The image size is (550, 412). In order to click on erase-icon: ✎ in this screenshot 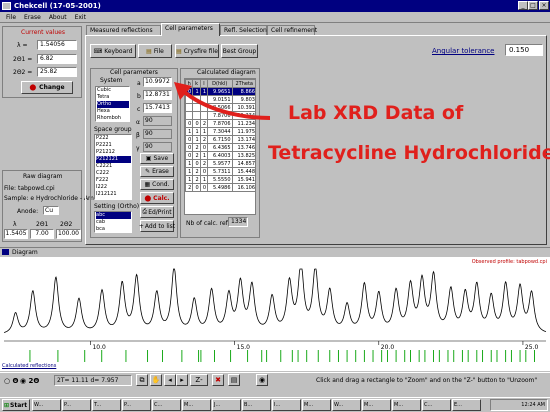, I will do `click(148, 171)`.